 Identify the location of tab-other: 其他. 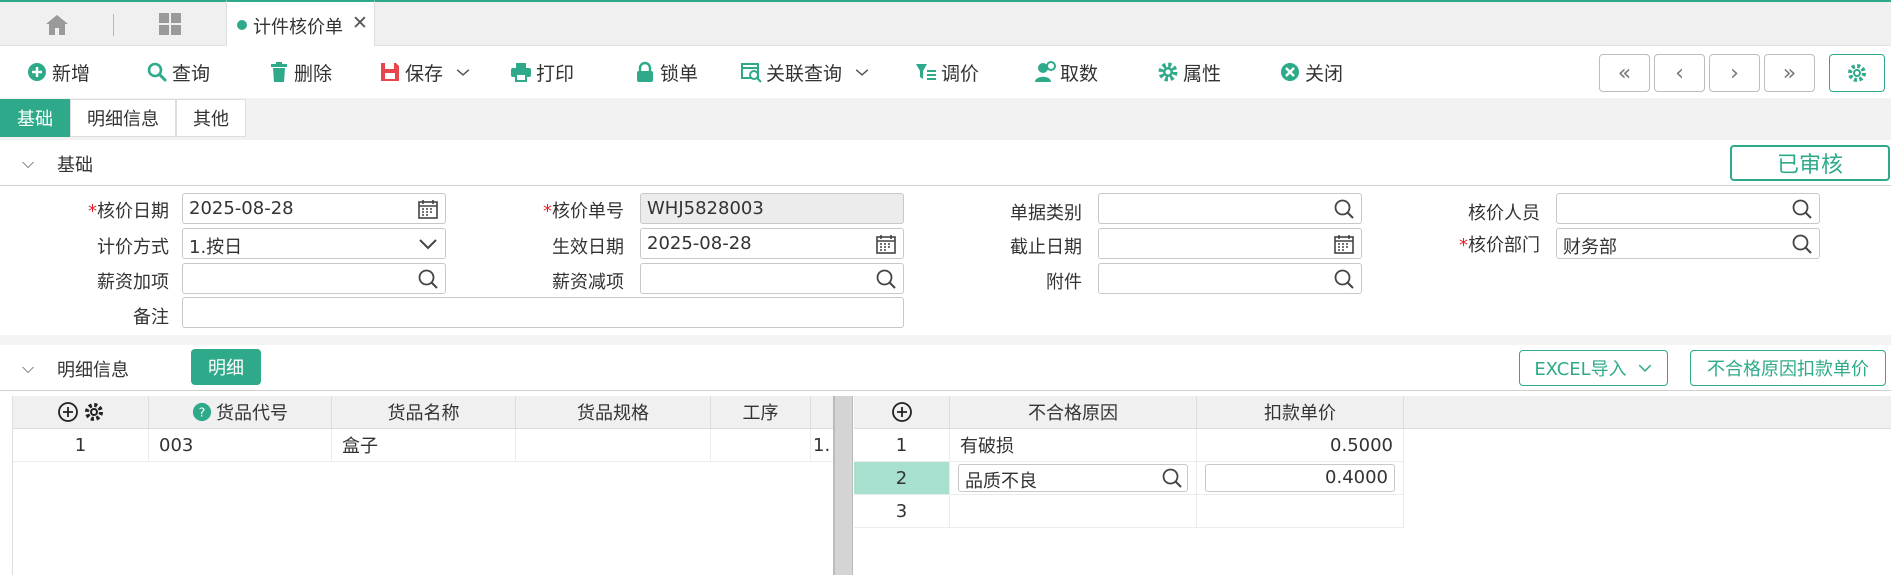
(211, 118).